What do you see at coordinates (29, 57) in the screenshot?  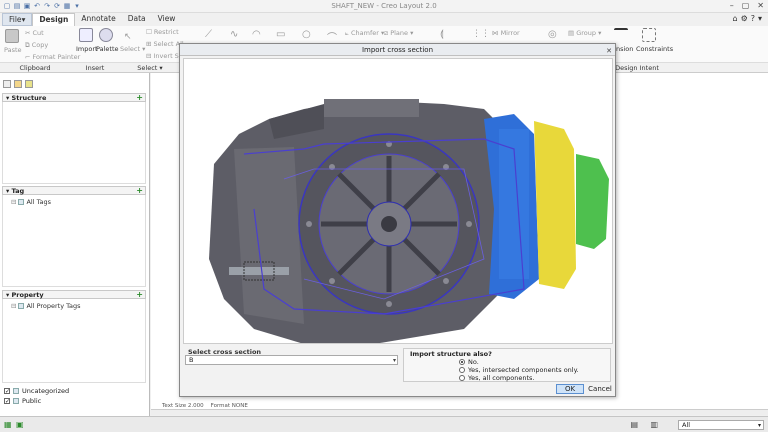 I see `format-painter-icon: ⌐` at bounding box center [29, 57].